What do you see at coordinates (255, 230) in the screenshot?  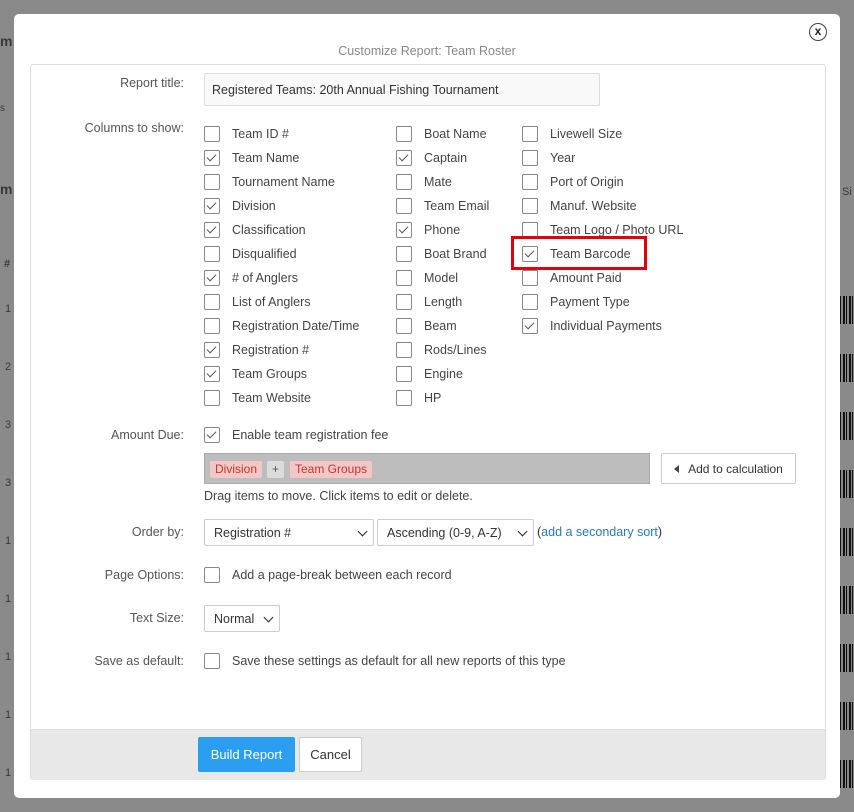 I see `column-option-classification: Classification` at bounding box center [255, 230].